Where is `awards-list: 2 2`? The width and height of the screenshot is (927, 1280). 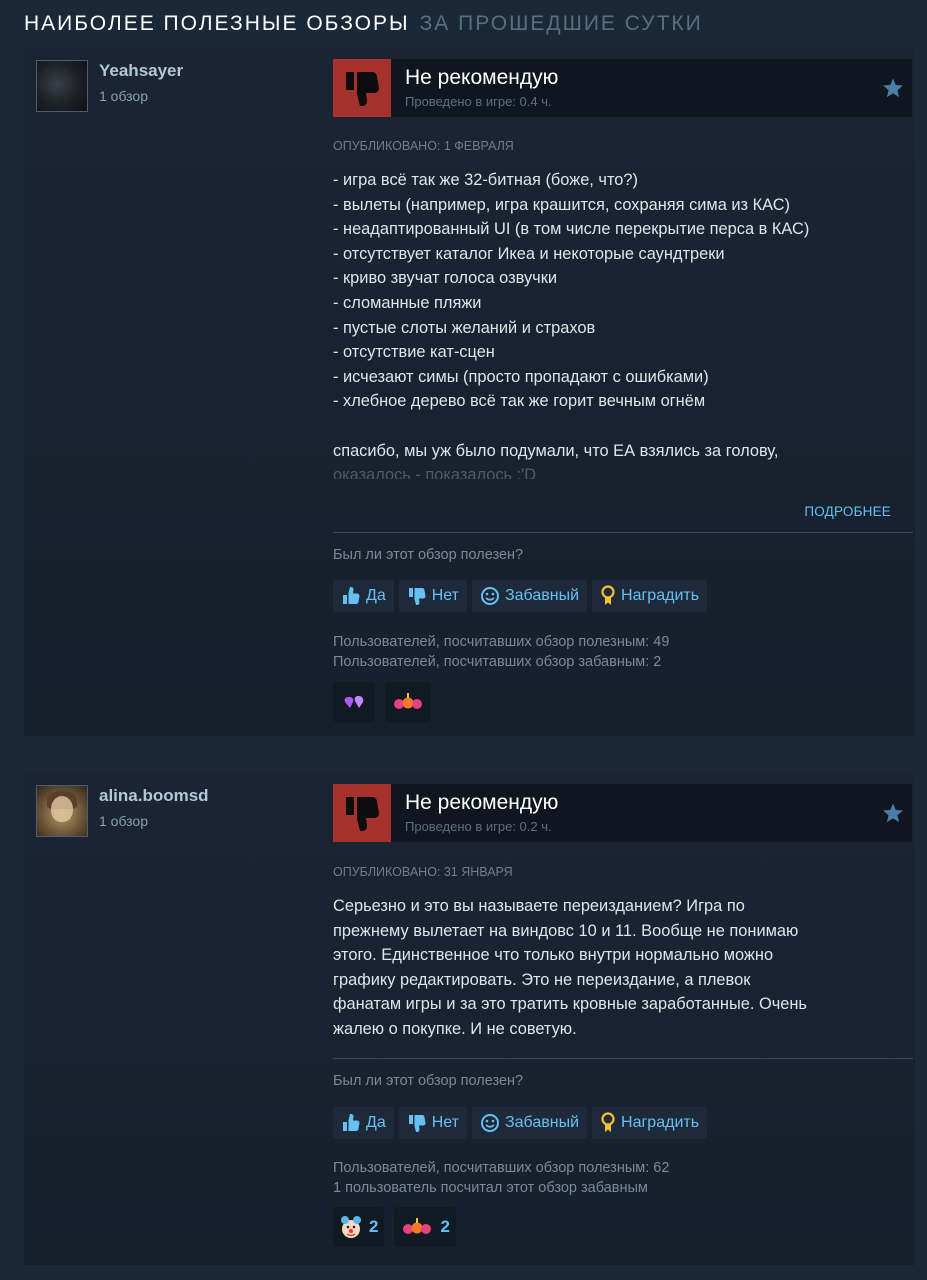 awards-list: 2 2 is located at coordinates (394, 1227).